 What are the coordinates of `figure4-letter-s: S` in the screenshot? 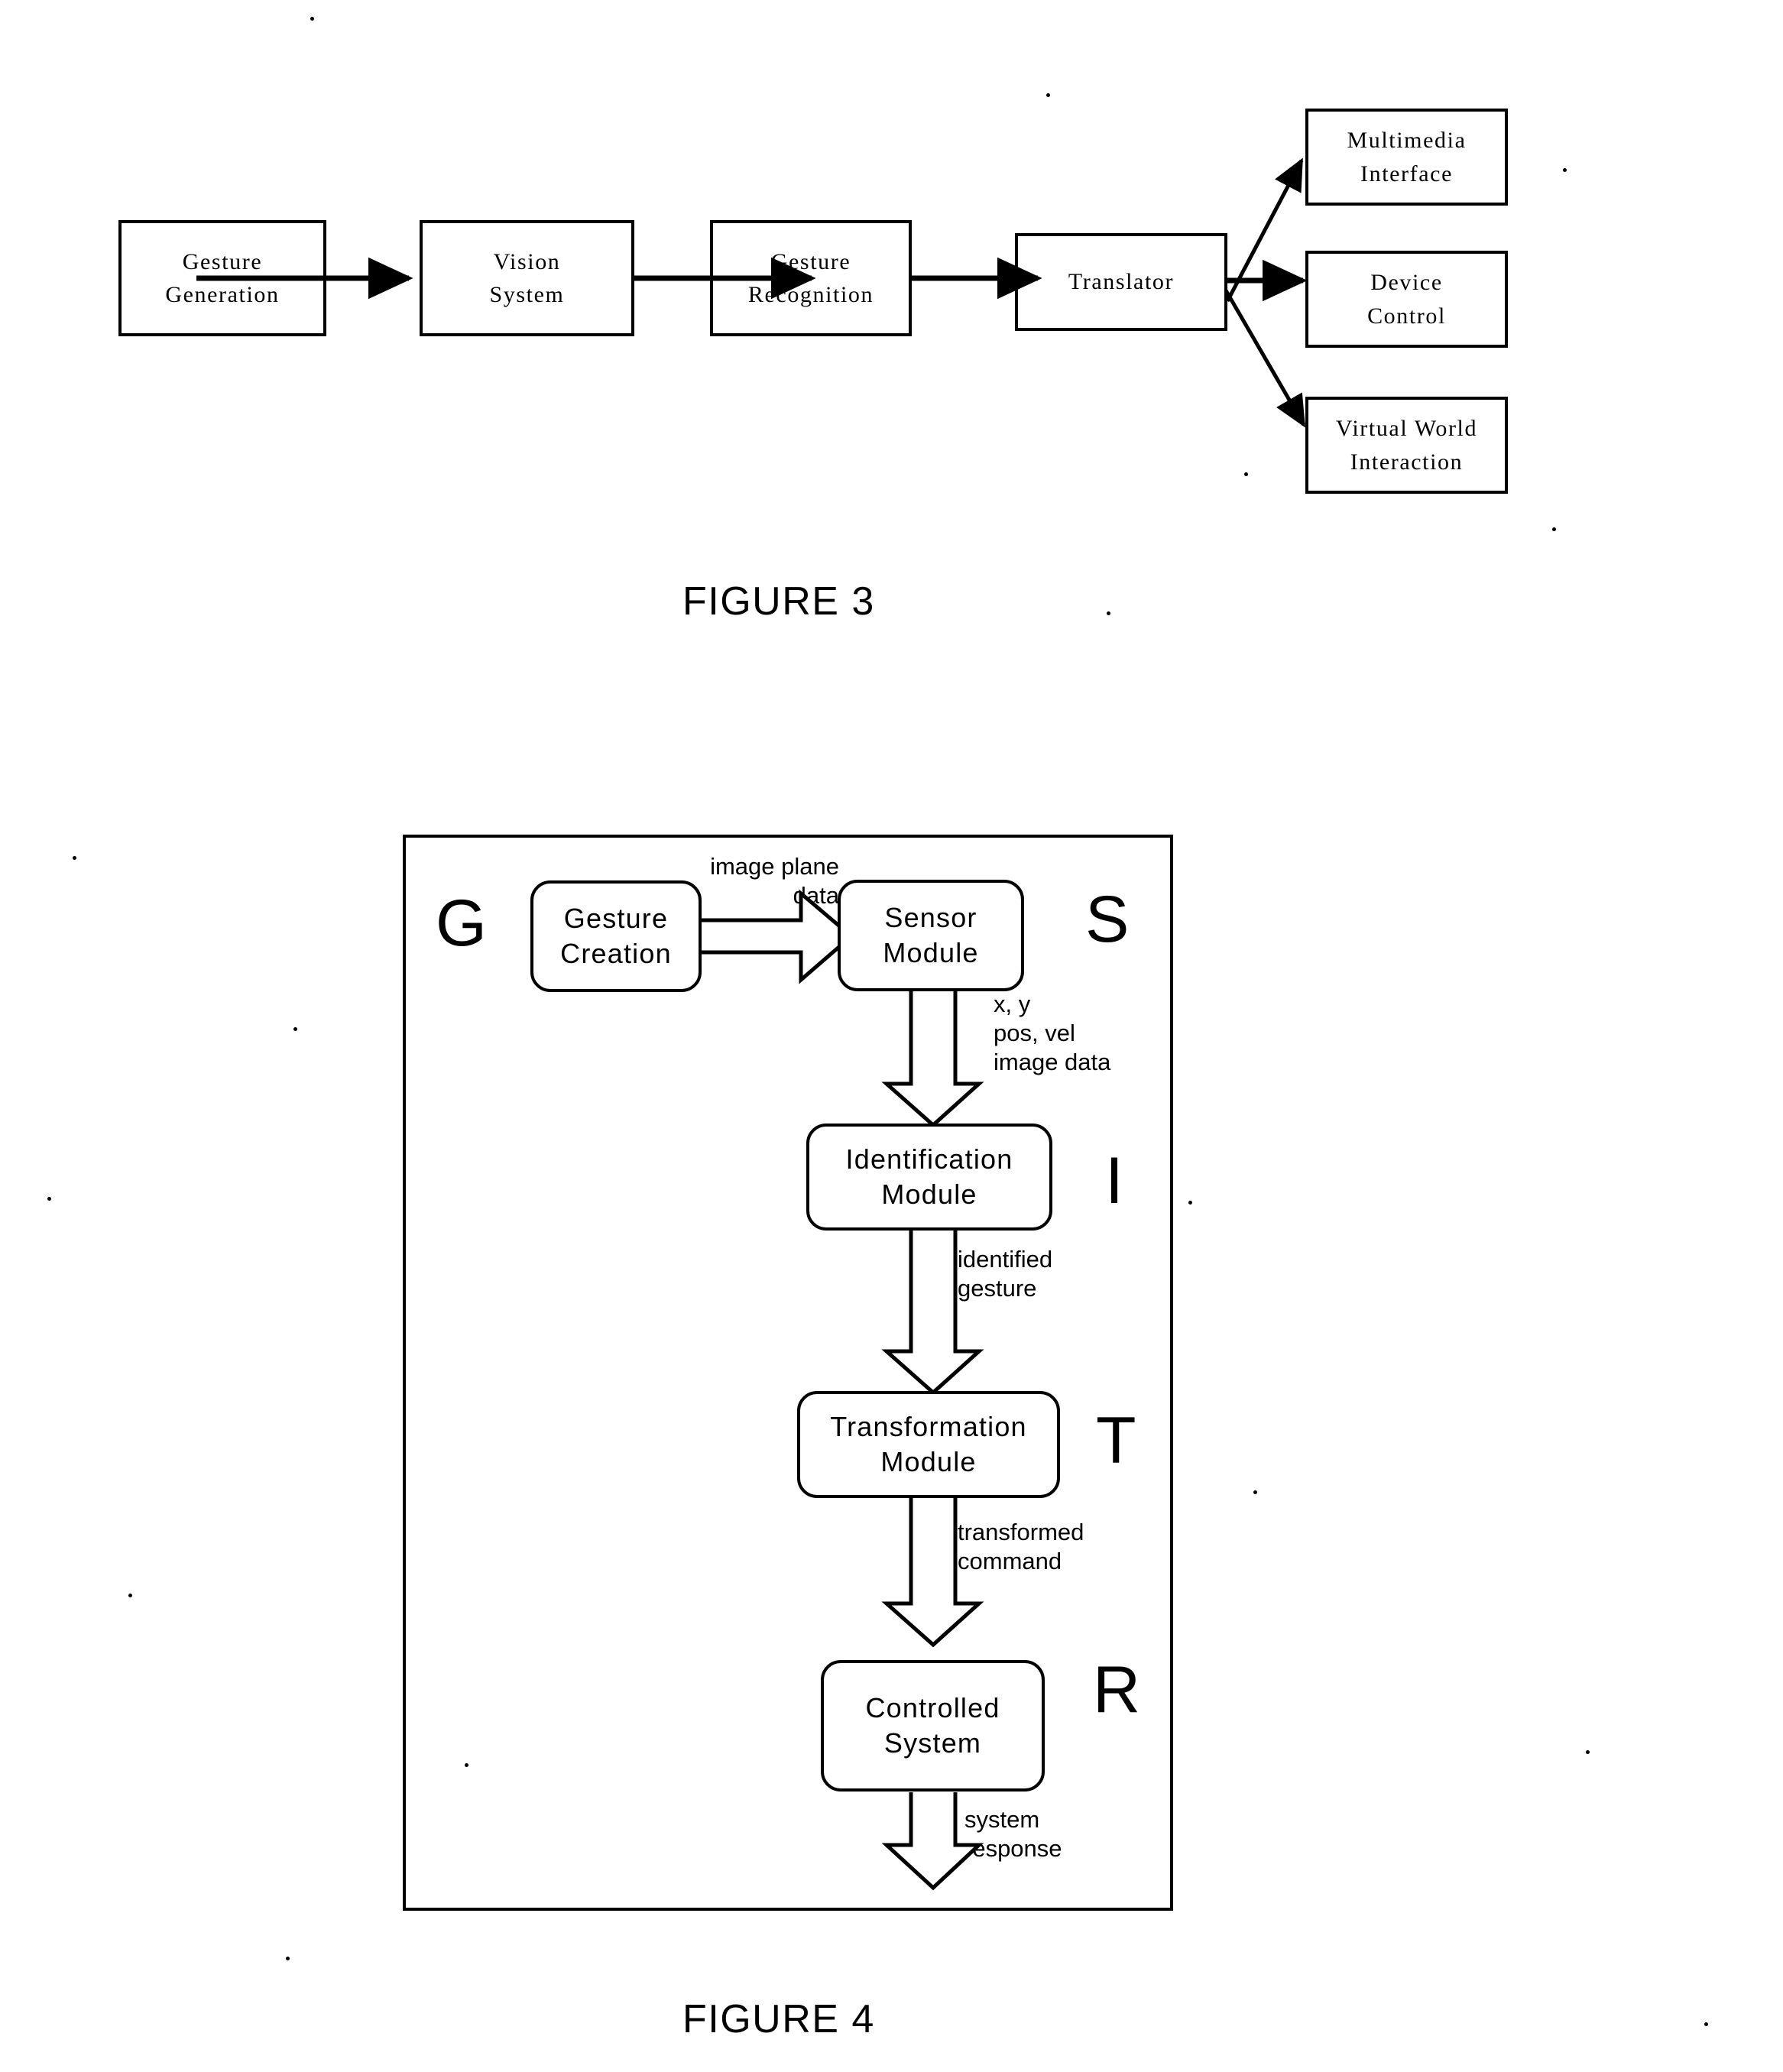 It's located at (1107, 919).